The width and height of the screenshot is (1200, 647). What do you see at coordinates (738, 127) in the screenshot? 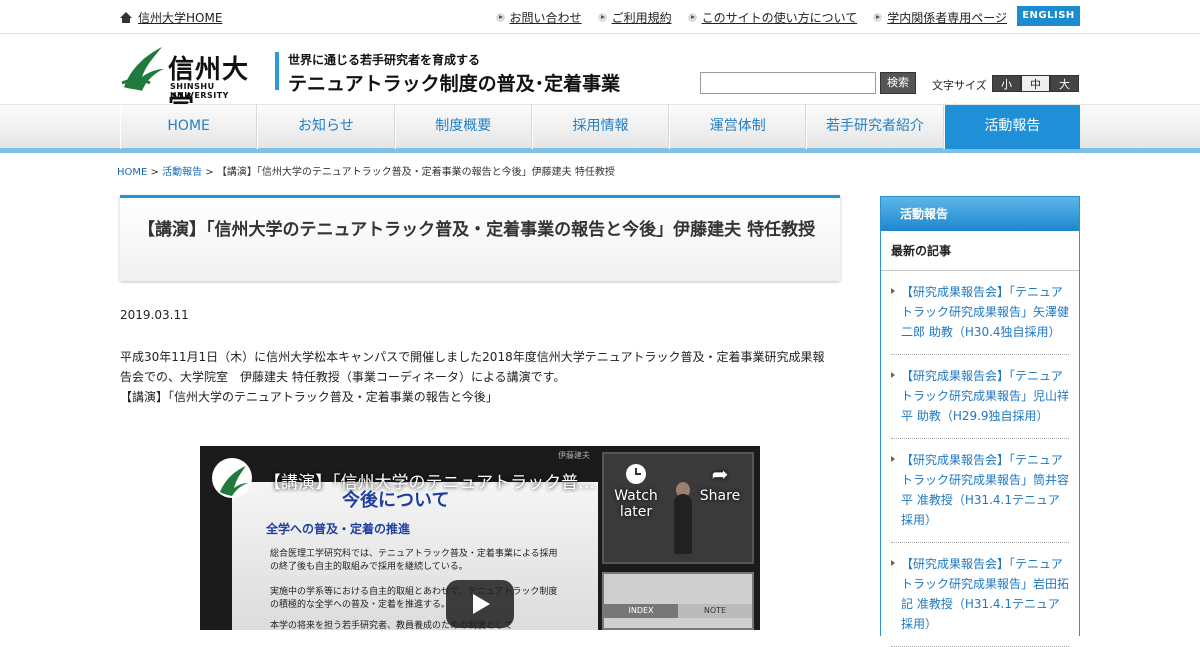
I see `nav-organization: 運営体制` at bounding box center [738, 127].